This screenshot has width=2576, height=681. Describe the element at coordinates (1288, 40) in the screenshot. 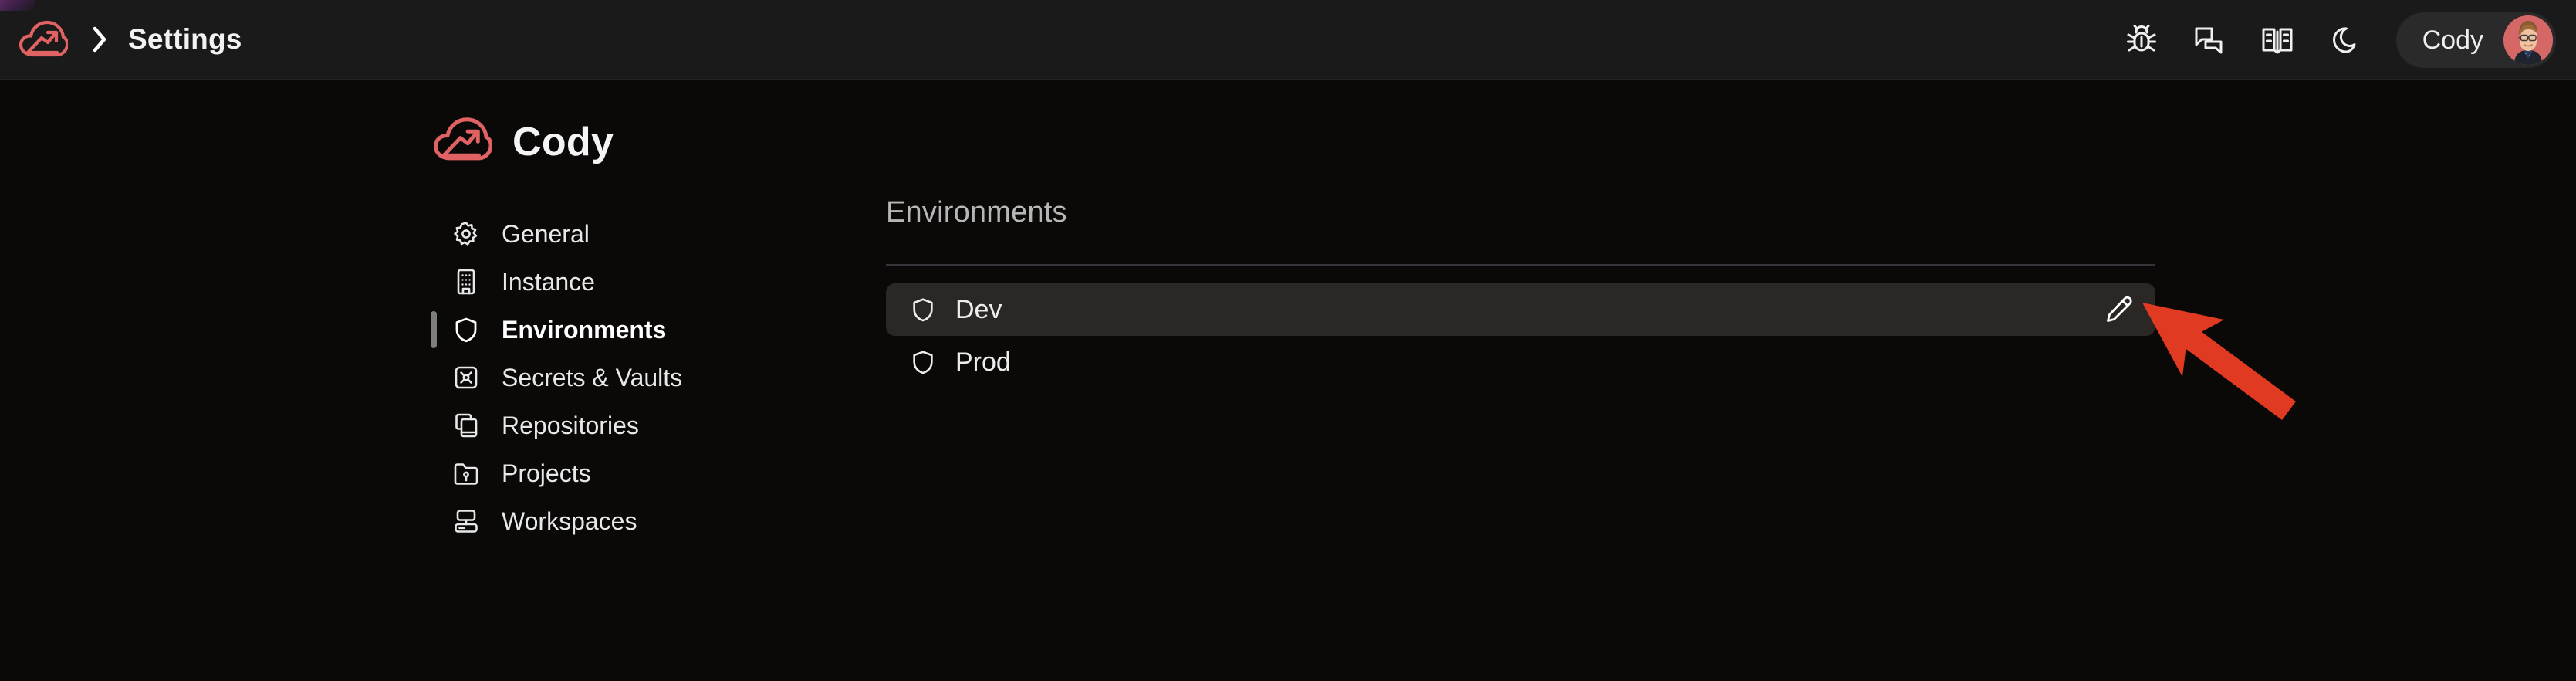

I see `app-header: Settings Cody` at that location.